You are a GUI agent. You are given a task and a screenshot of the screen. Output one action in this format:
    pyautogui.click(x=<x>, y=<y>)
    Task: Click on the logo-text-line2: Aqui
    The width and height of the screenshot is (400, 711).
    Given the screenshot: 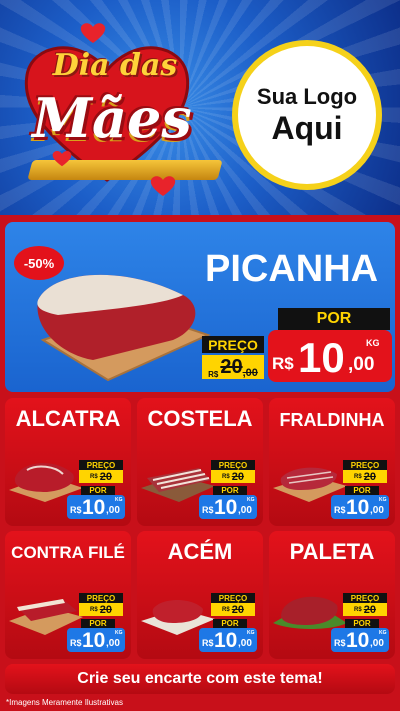 What is the action you would take?
    pyautogui.click(x=307, y=127)
    